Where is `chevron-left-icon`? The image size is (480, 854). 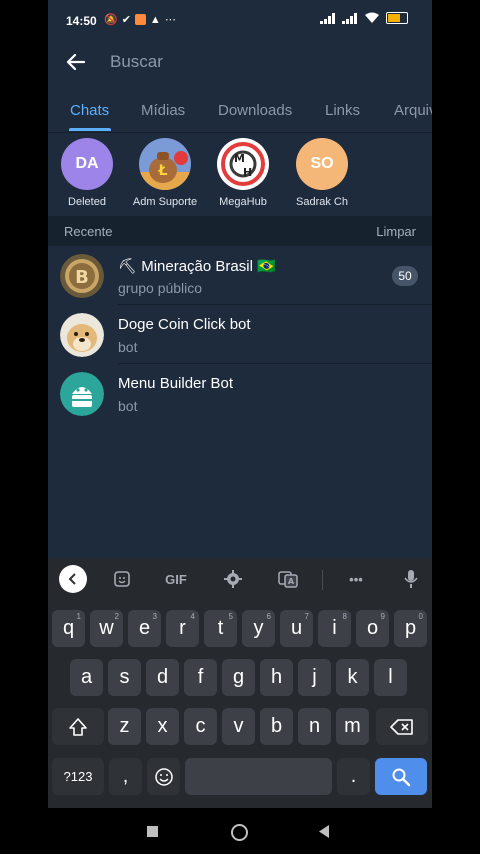 chevron-left-icon is located at coordinates (72, 579).